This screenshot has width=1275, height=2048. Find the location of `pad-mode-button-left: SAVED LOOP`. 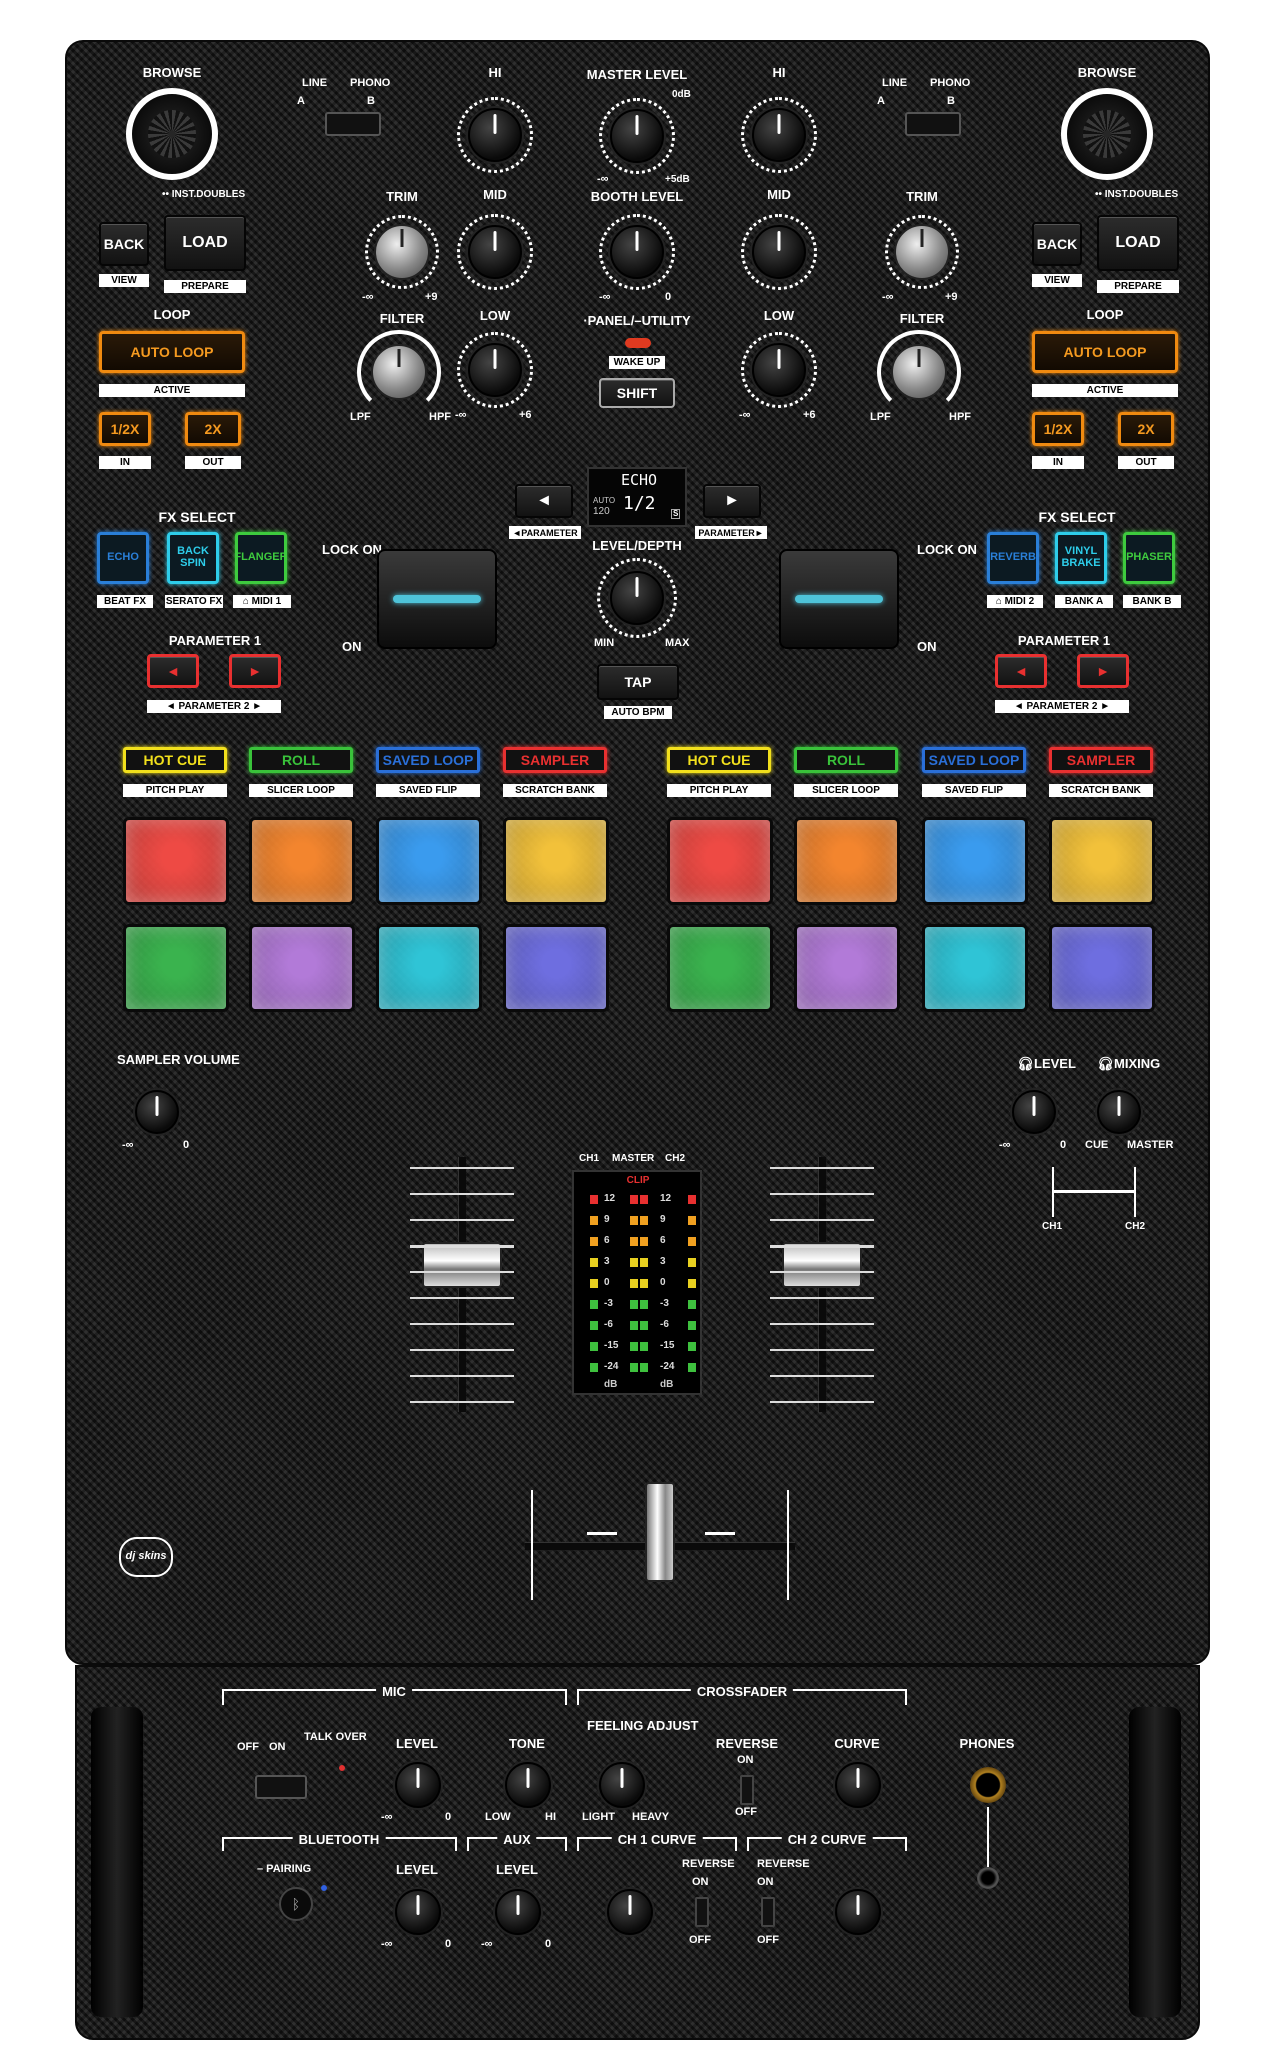

pad-mode-button-left: SAVED LOOP is located at coordinates (428, 760).